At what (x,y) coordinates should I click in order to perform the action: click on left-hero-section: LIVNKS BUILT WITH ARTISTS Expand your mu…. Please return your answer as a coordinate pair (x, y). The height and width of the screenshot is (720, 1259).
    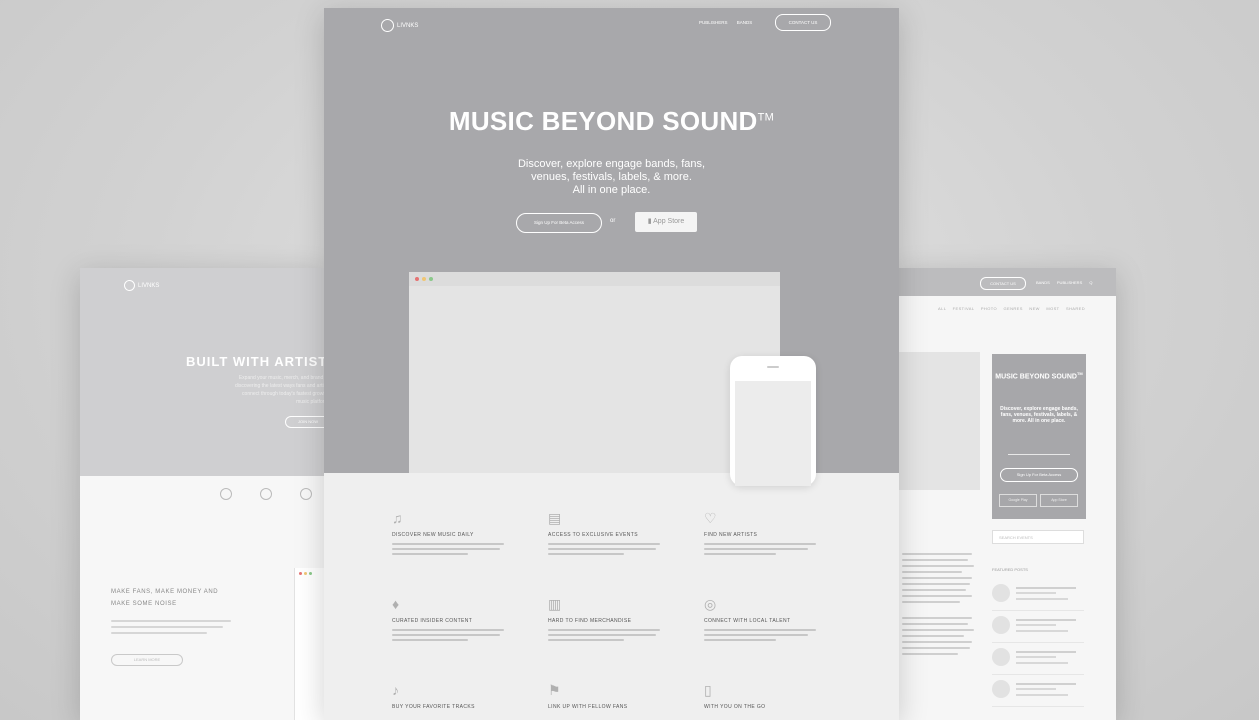
    Looking at the image, I should click on (202, 372).